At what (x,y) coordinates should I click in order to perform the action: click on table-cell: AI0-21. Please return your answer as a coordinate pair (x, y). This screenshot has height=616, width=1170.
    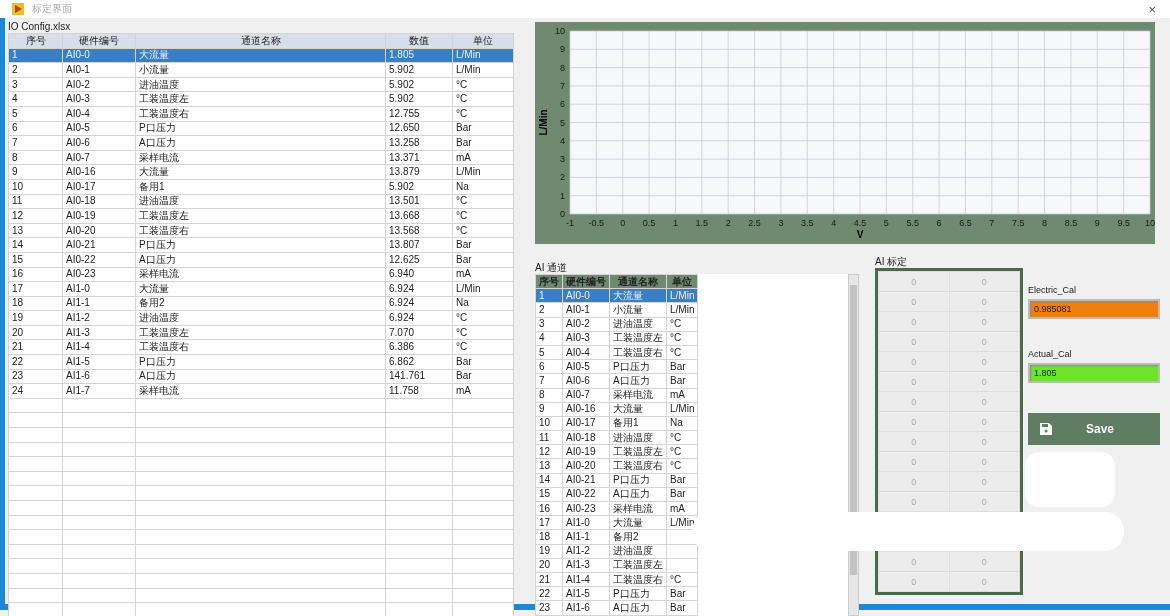
    Looking at the image, I should click on (99, 245).